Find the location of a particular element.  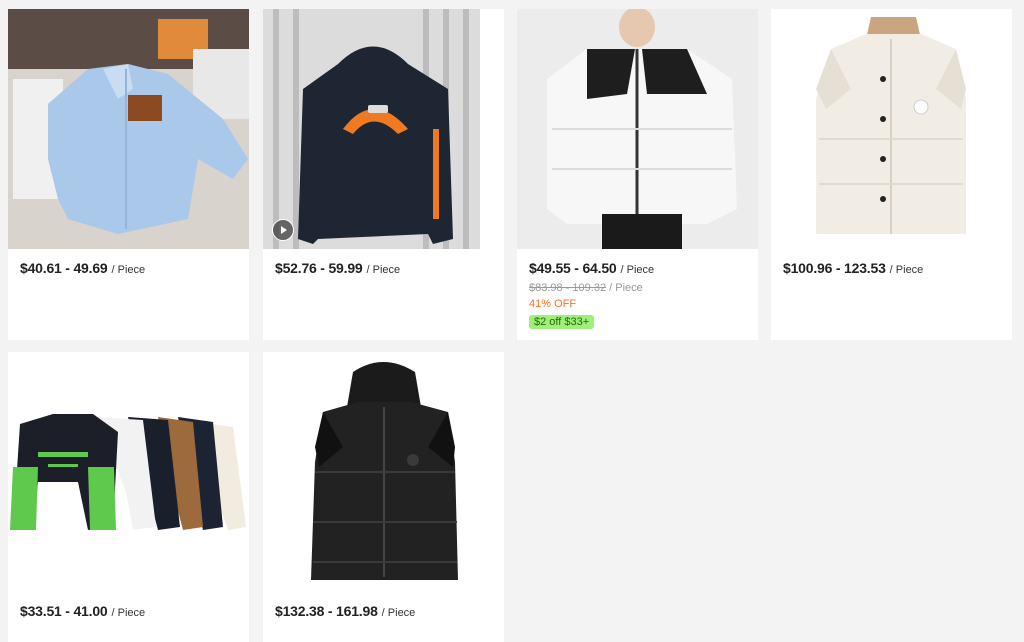

product-card: $40.61 - 49.69 / Piece is located at coordinates (128, 174).